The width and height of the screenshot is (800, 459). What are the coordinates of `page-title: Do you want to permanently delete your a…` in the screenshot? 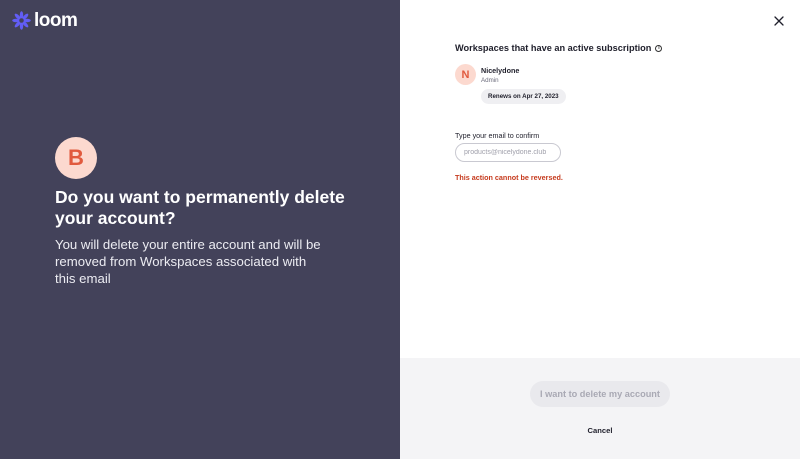 It's located at (200, 207).